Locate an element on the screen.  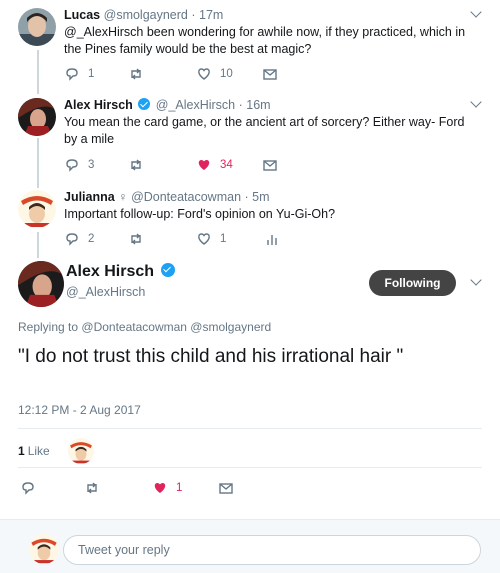
reply-count: 1 is located at coordinates (91, 74).